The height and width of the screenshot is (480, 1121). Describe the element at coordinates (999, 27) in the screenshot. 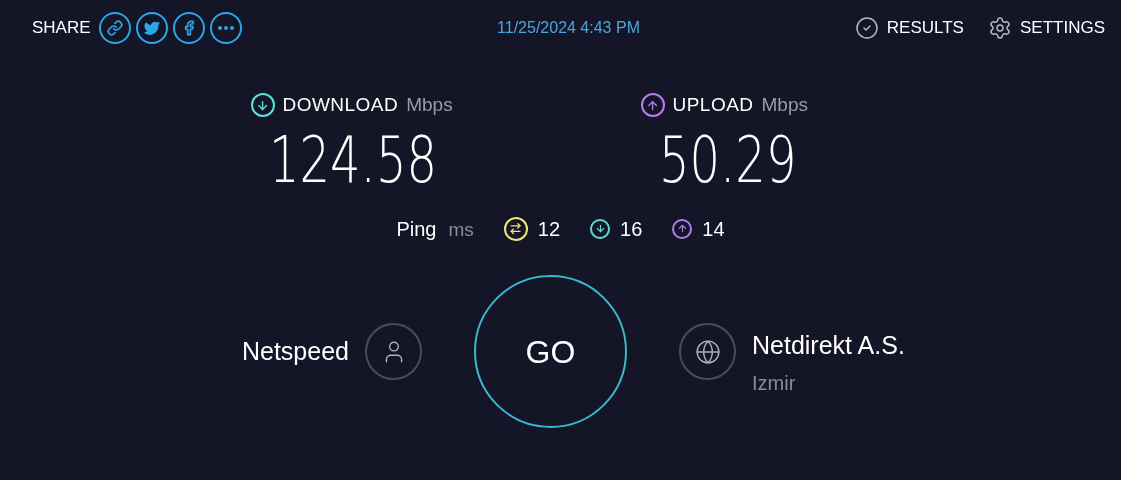

I see `settings-icon` at that location.